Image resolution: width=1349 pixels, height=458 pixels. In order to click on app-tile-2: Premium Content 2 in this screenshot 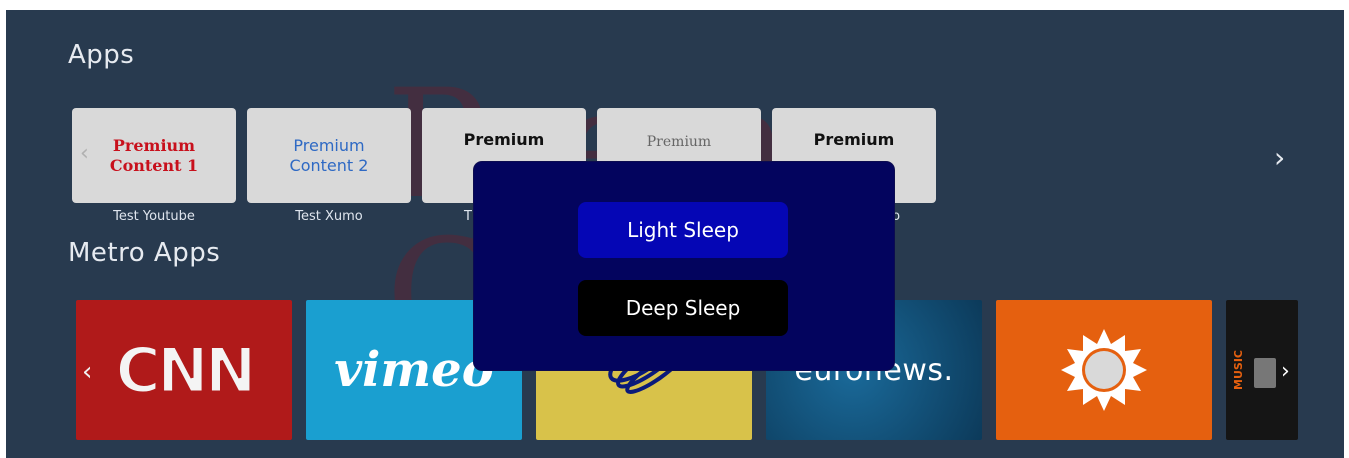, I will do `click(329, 155)`.